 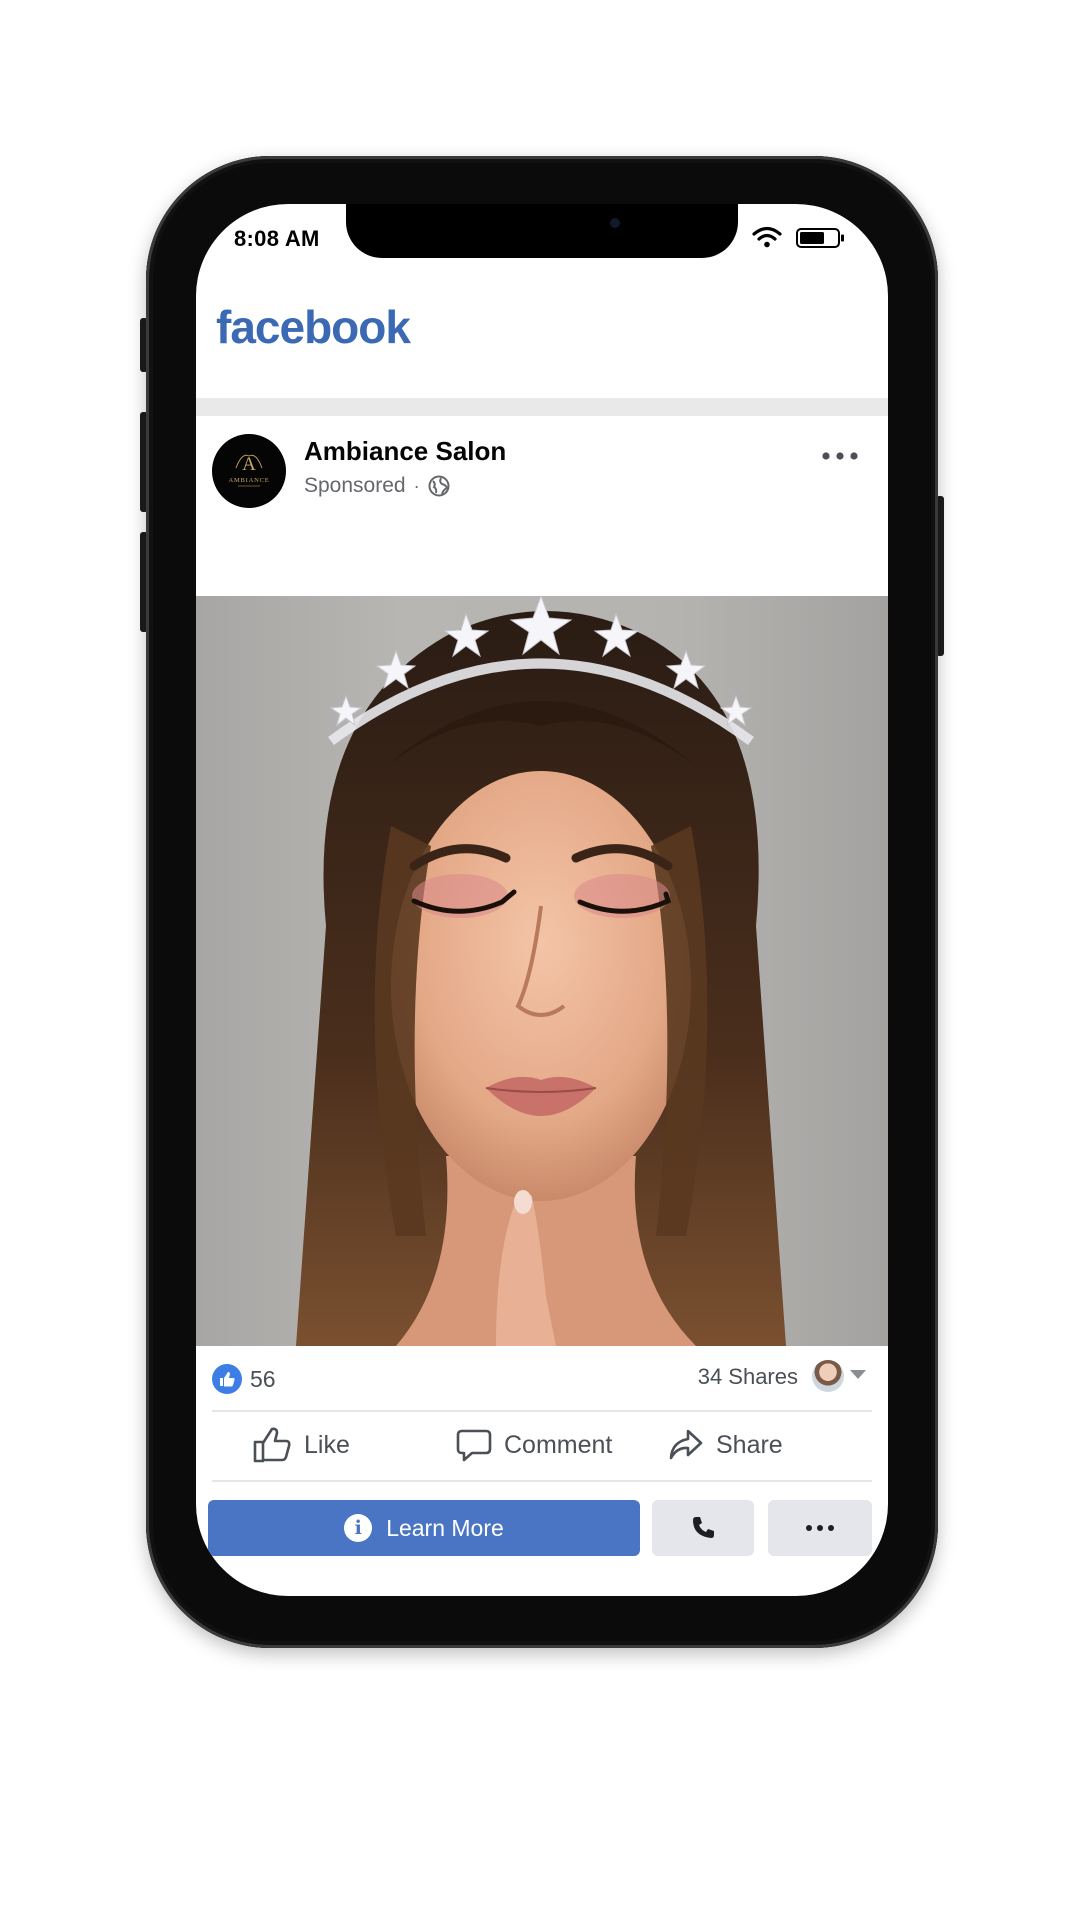 I want to click on thumbs-up-outline-icon, so click(x=272, y=1445).